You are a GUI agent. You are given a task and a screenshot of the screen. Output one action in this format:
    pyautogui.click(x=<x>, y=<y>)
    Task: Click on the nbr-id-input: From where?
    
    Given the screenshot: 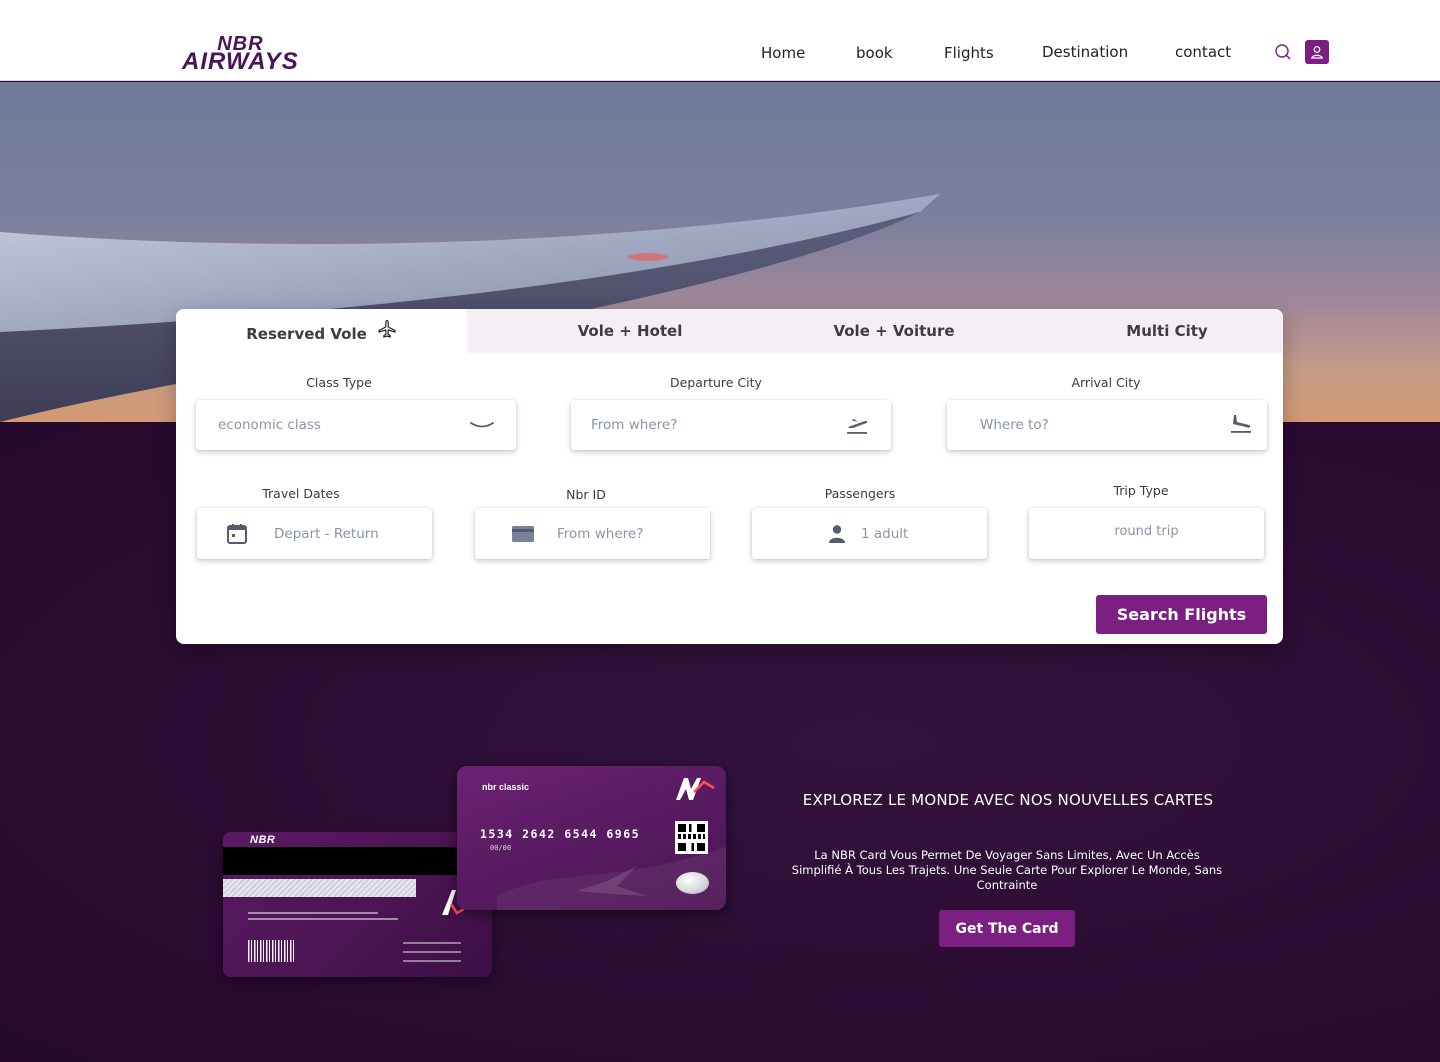 What is the action you would take?
    pyautogui.click(x=592, y=533)
    